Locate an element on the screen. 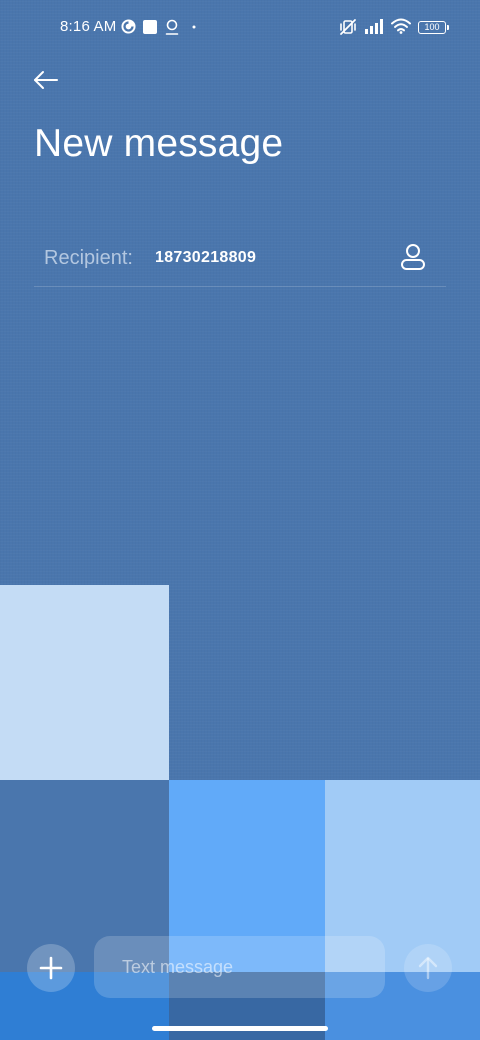 This screenshot has height=1040, width=480. send-button is located at coordinates (428, 968).